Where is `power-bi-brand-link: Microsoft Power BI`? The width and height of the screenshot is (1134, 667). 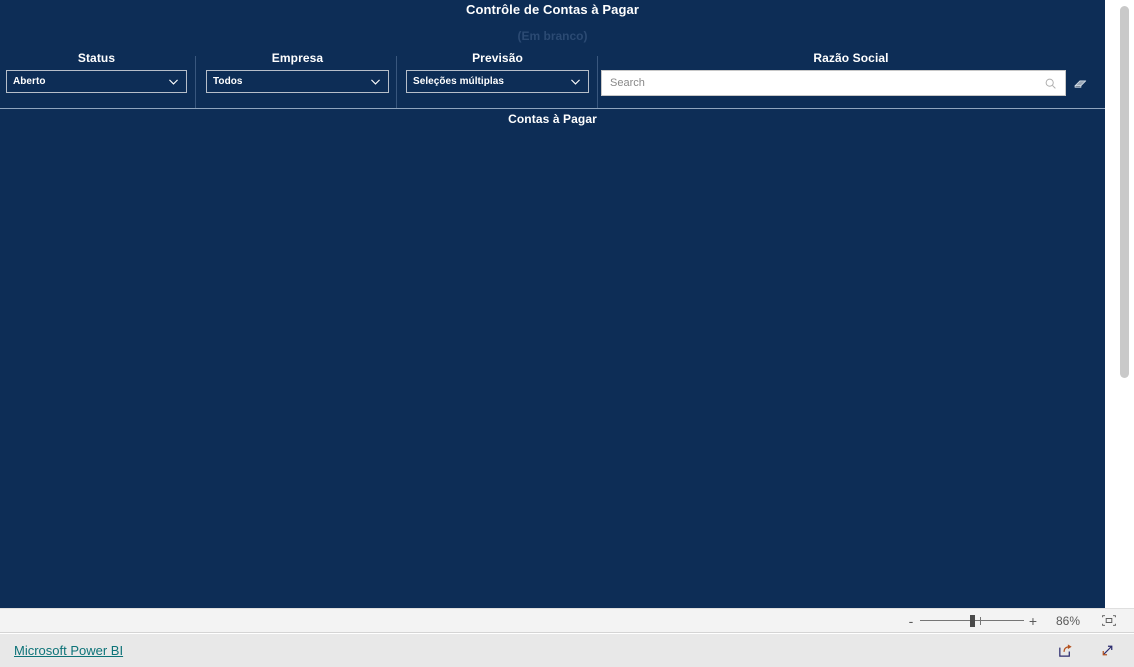 power-bi-brand-link: Microsoft Power BI is located at coordinates (68, 650).